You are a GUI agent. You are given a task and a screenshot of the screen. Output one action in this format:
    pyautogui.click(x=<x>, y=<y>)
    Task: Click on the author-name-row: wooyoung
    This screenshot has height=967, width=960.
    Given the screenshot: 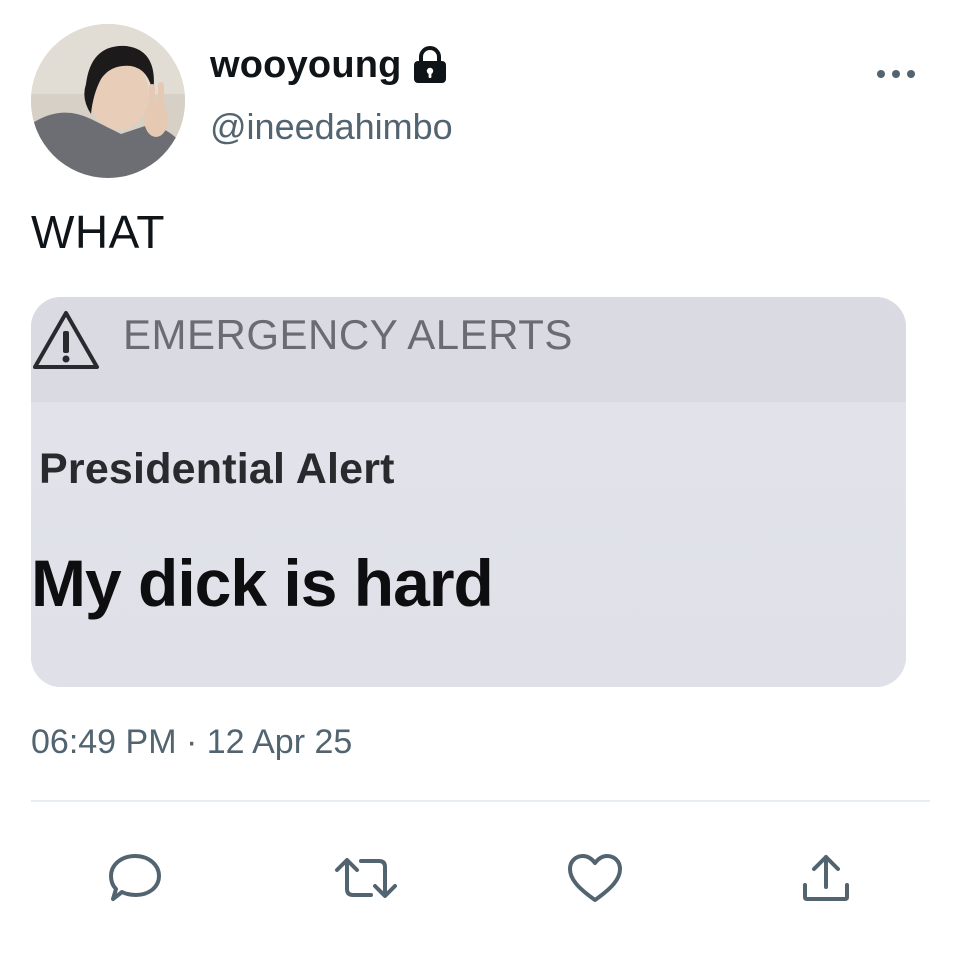 What is the action you would take?
    pyautogui.click(x=329, y=65)
    